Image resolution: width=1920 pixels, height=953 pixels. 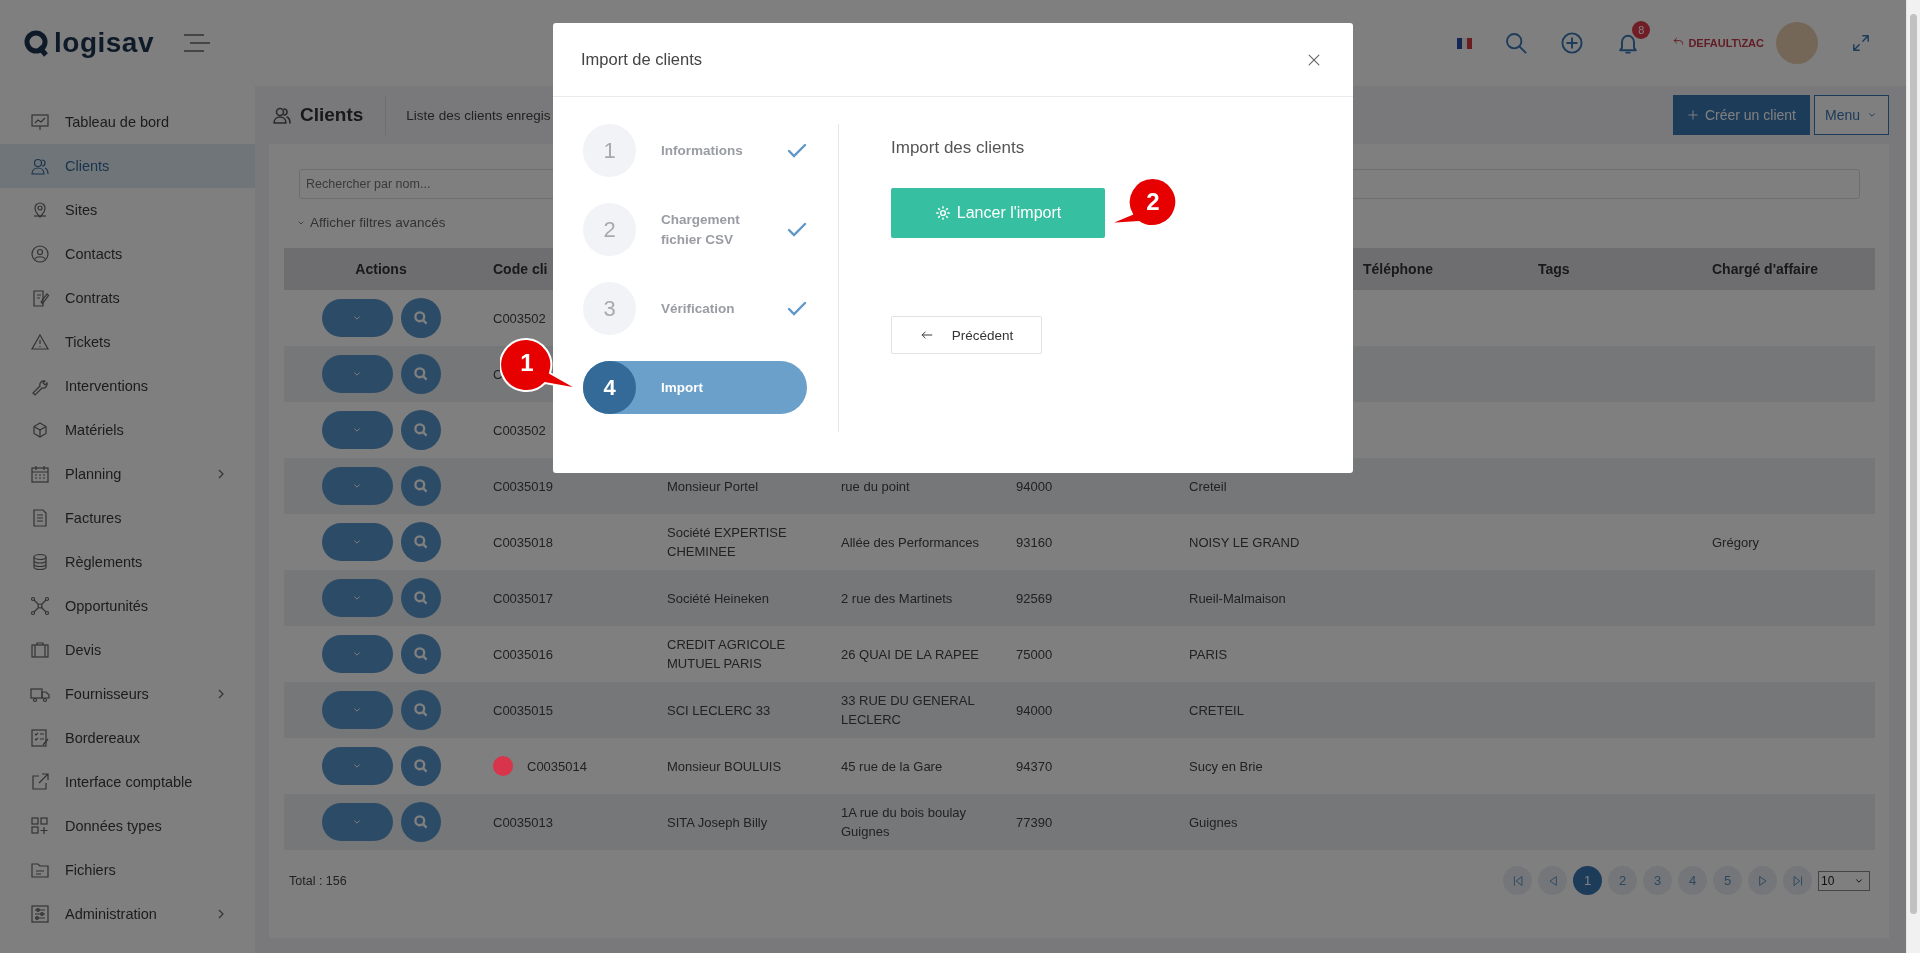 What do you see at coordinates (127, 254) in the screenshot?
I see `sidebar-item: Contacts` at bounding box center [127, 254].